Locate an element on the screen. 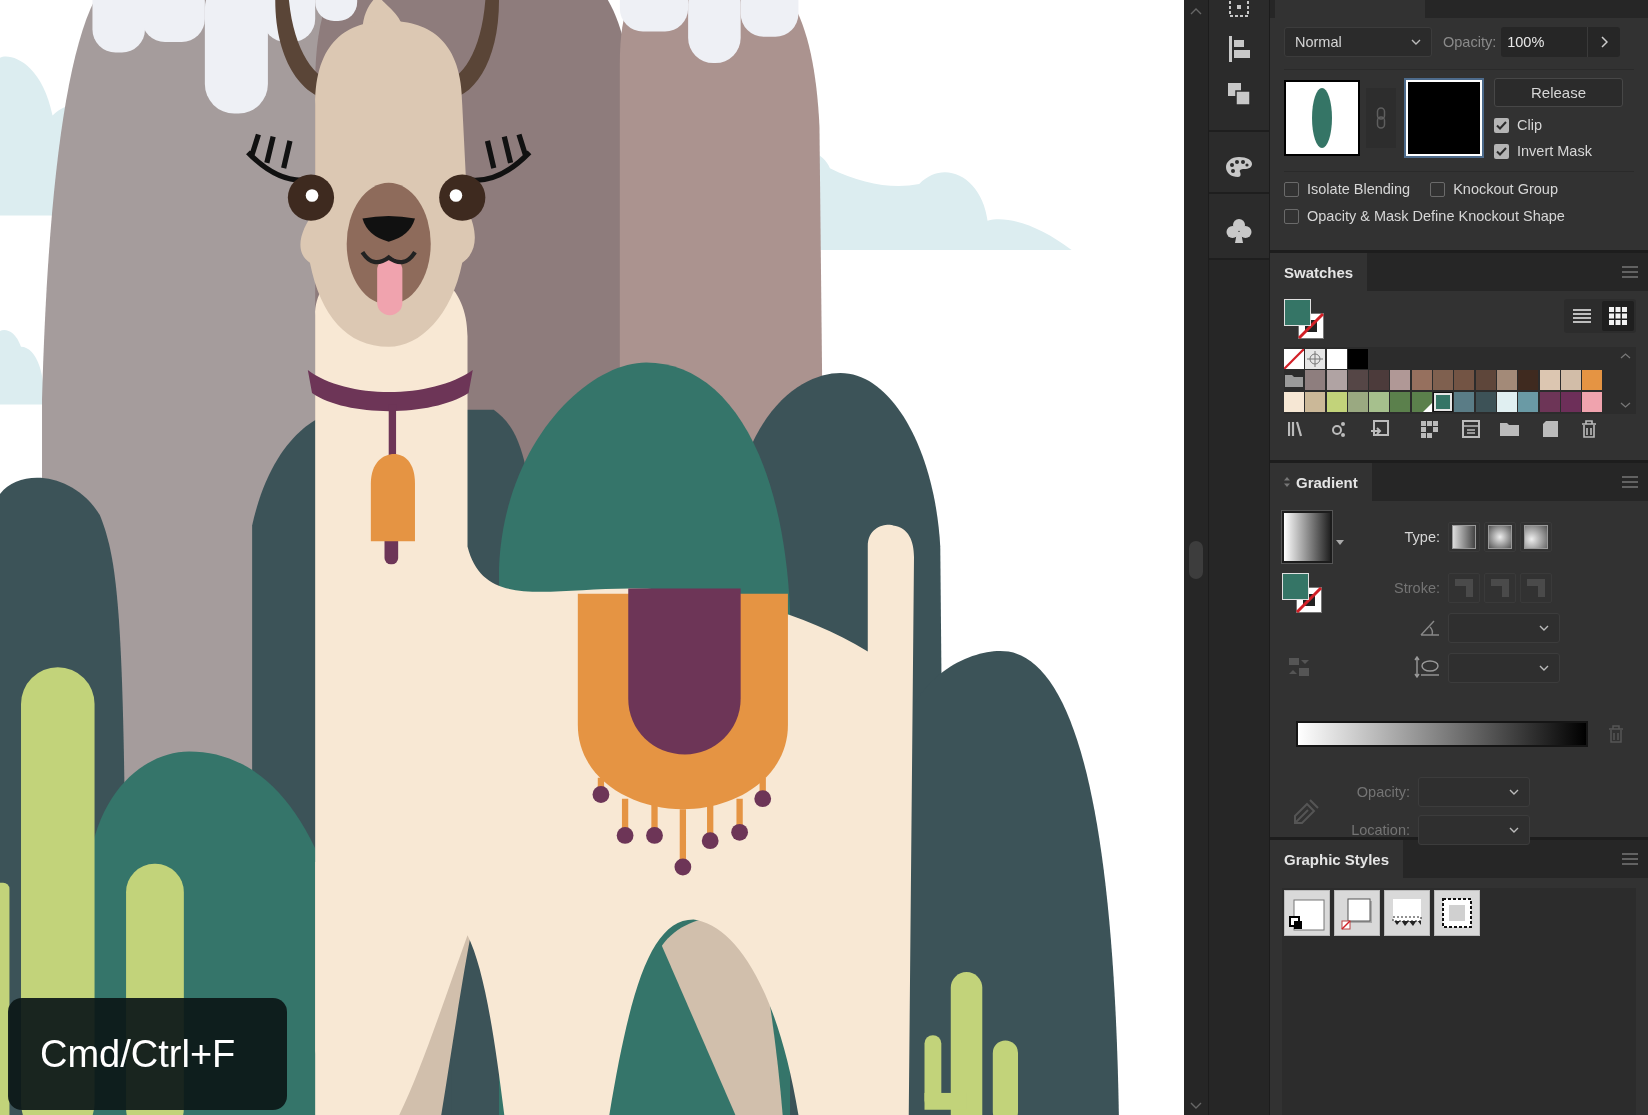 Image resolution: width=1648 pixels, height=1115 pixels. artwork-thumbnail is located at coordinates (1322, 118).